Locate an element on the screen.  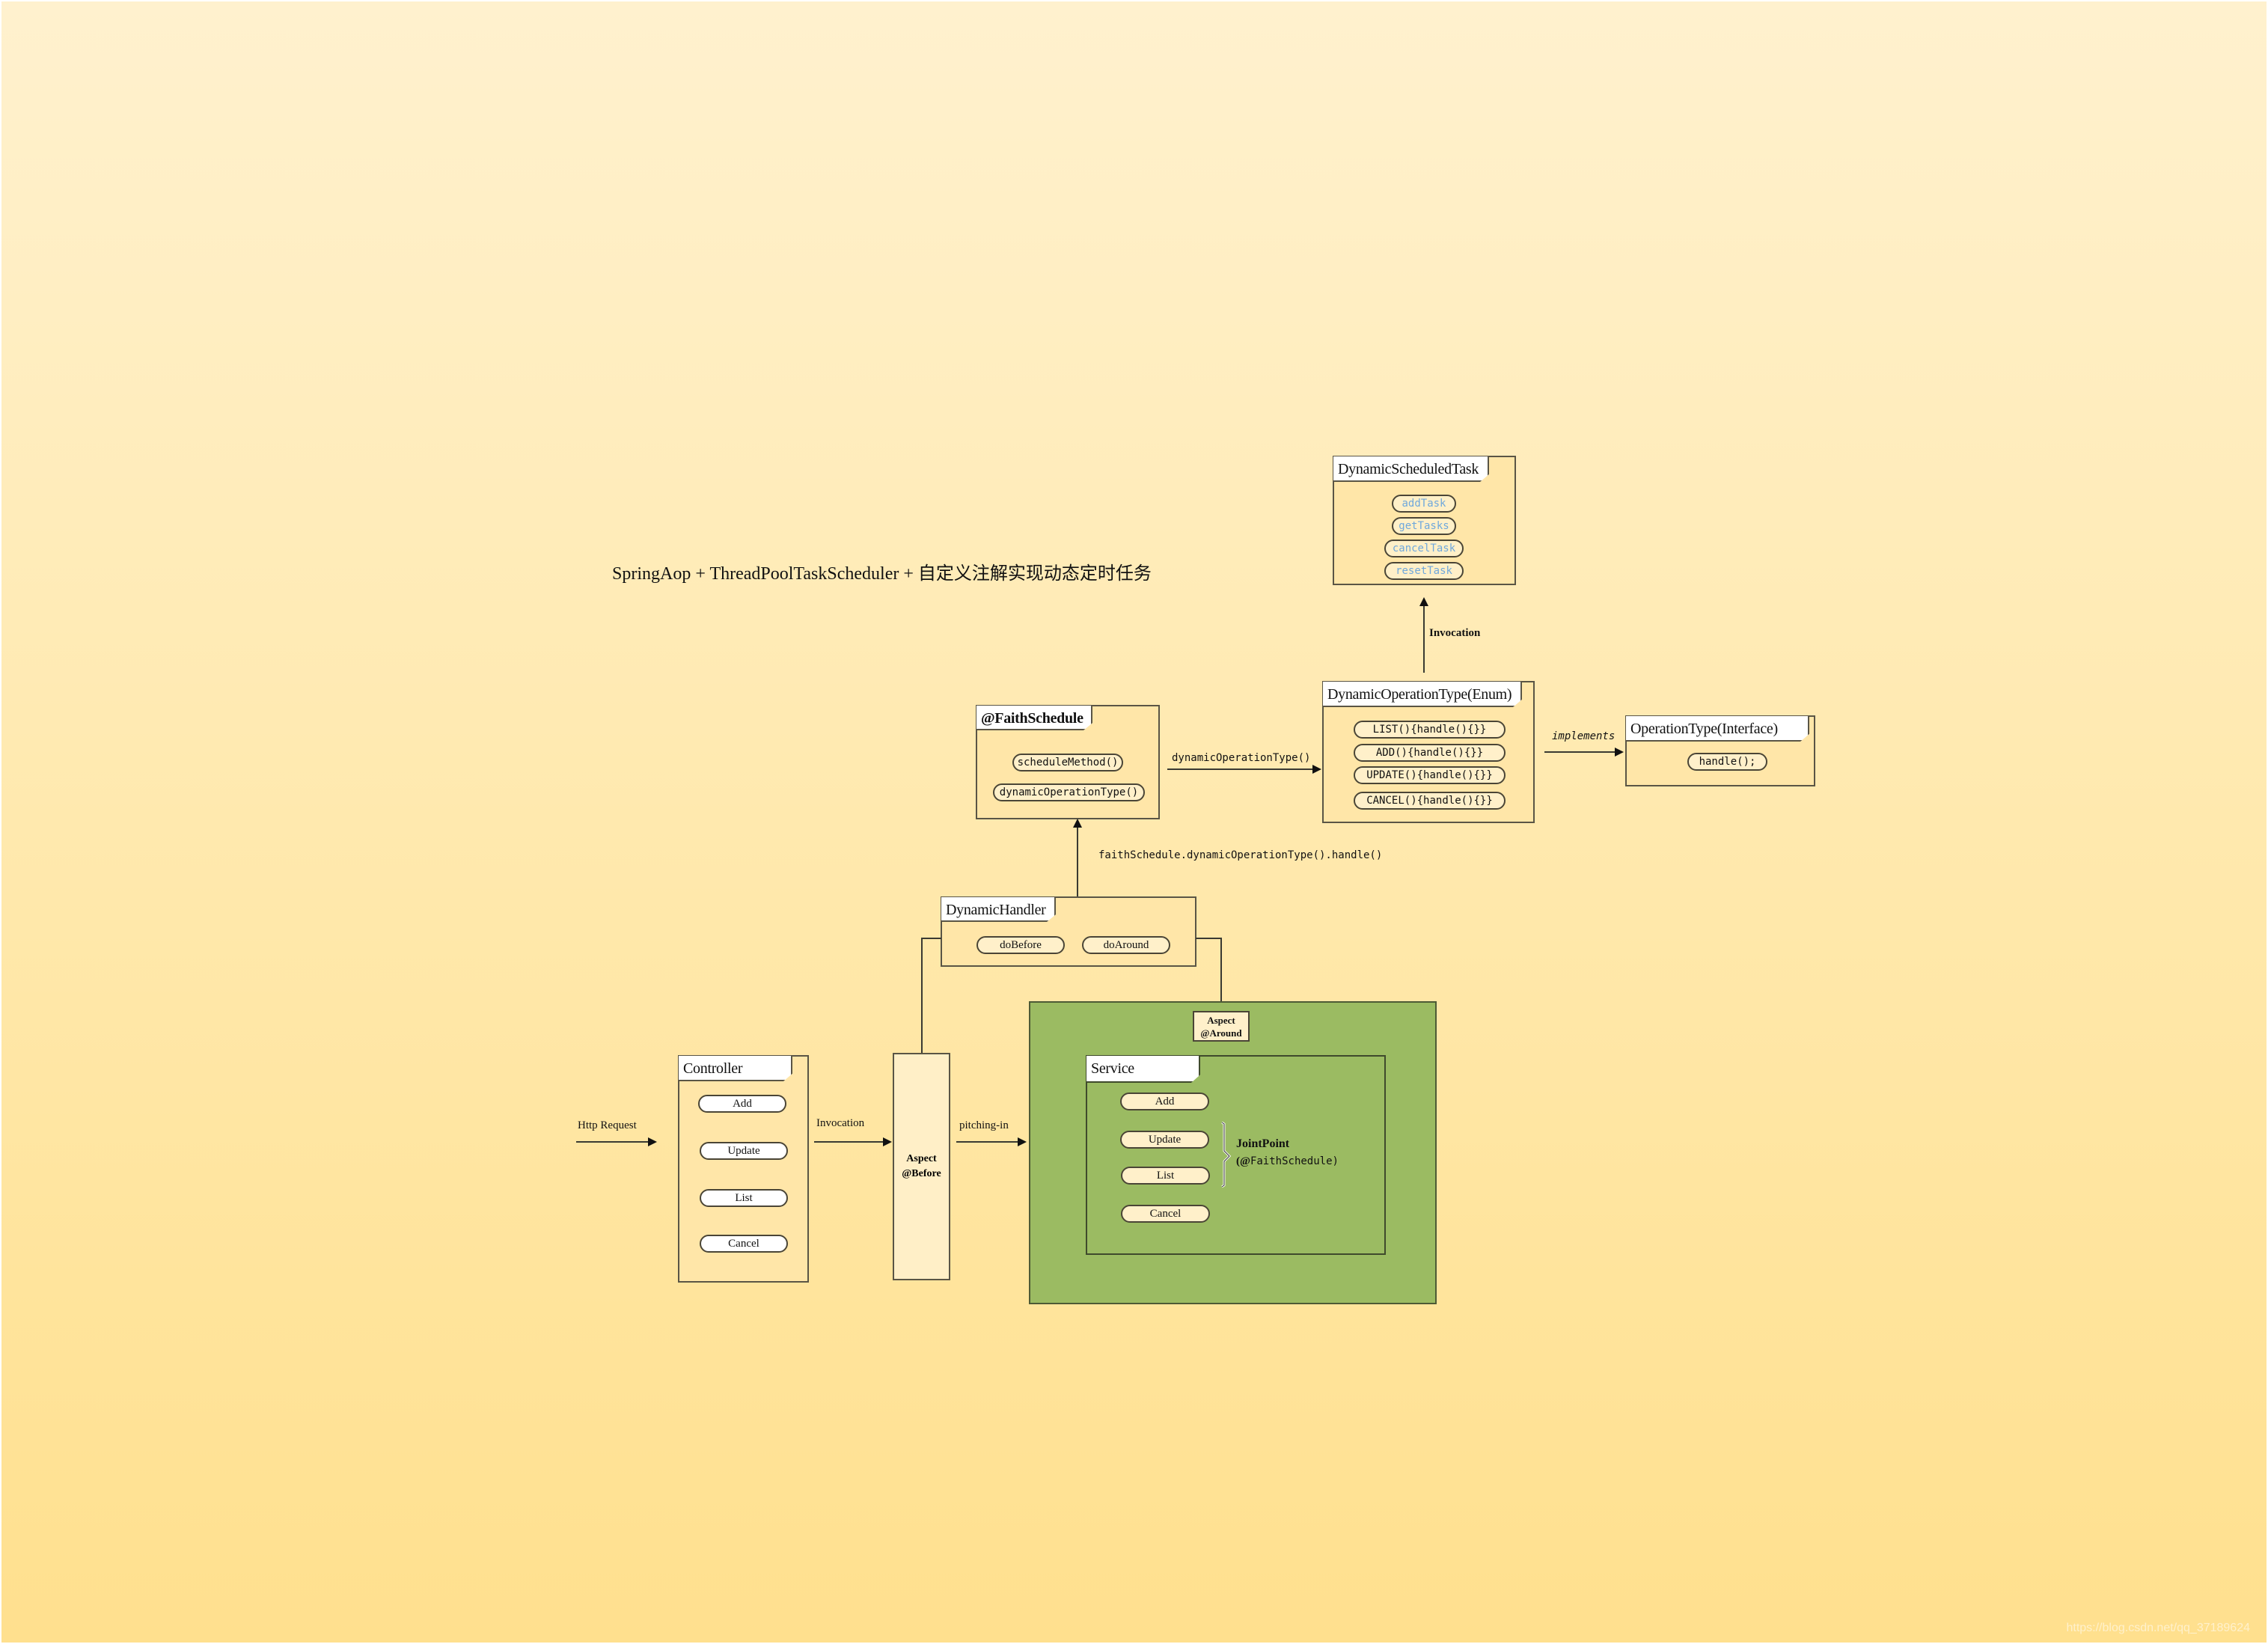
edge-http-request is located at coordinates (612, 1142).